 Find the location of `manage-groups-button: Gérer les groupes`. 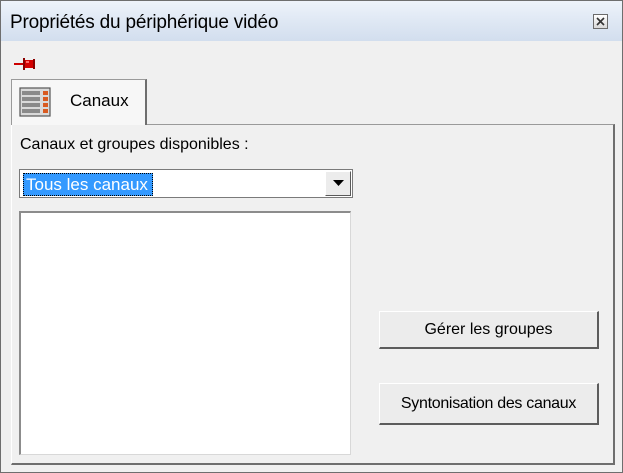

manage-groups-button: Gérer les groupes is located at coordinates (489, 330).